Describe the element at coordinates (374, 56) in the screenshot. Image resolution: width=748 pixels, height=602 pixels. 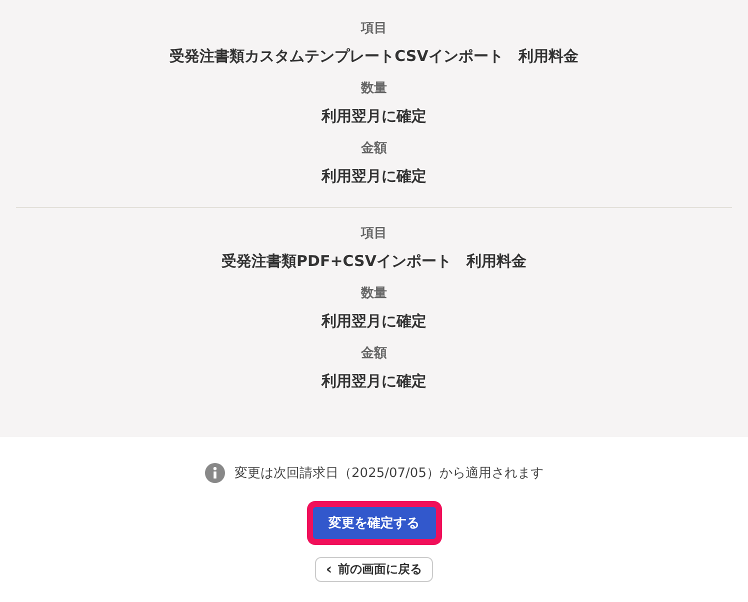
I see `field-value: 受発注書類カスタムテンプレートCSVインポート 利用料金` at that location.